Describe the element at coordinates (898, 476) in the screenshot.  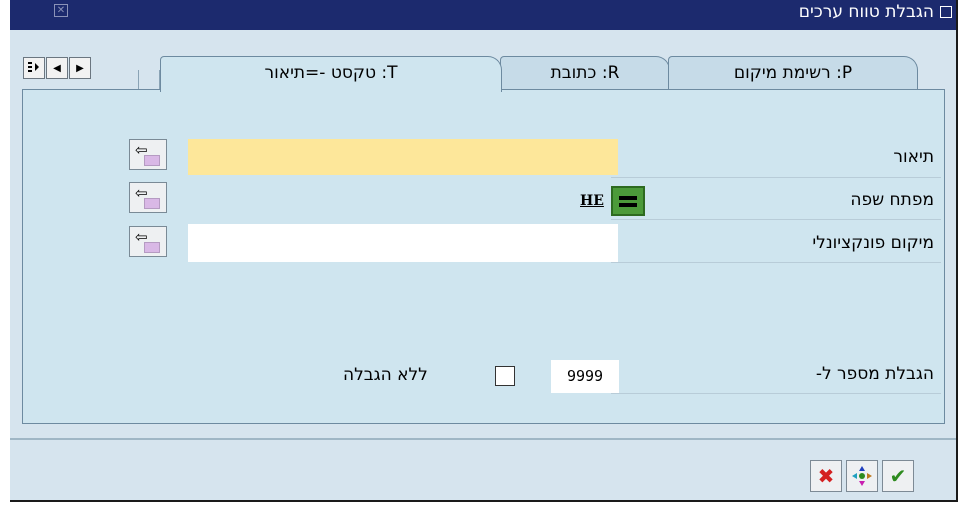
I see `continue-check-icon: ✔` at that location.